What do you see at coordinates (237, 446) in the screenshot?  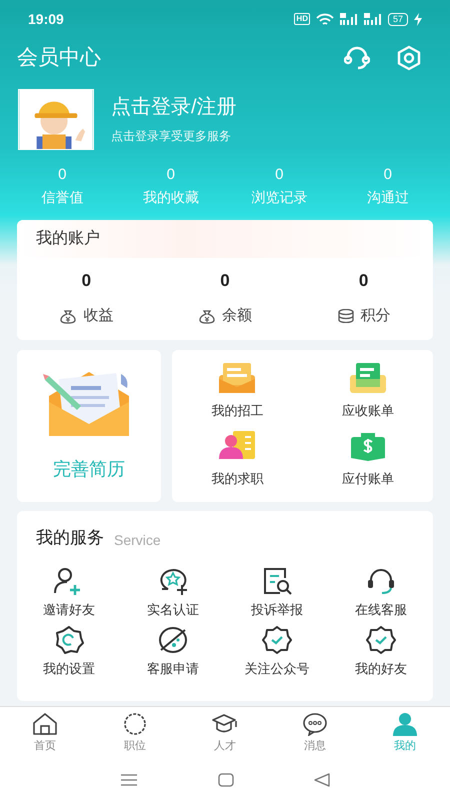 I see `person-list-icon` at bounding box center [237, 446].